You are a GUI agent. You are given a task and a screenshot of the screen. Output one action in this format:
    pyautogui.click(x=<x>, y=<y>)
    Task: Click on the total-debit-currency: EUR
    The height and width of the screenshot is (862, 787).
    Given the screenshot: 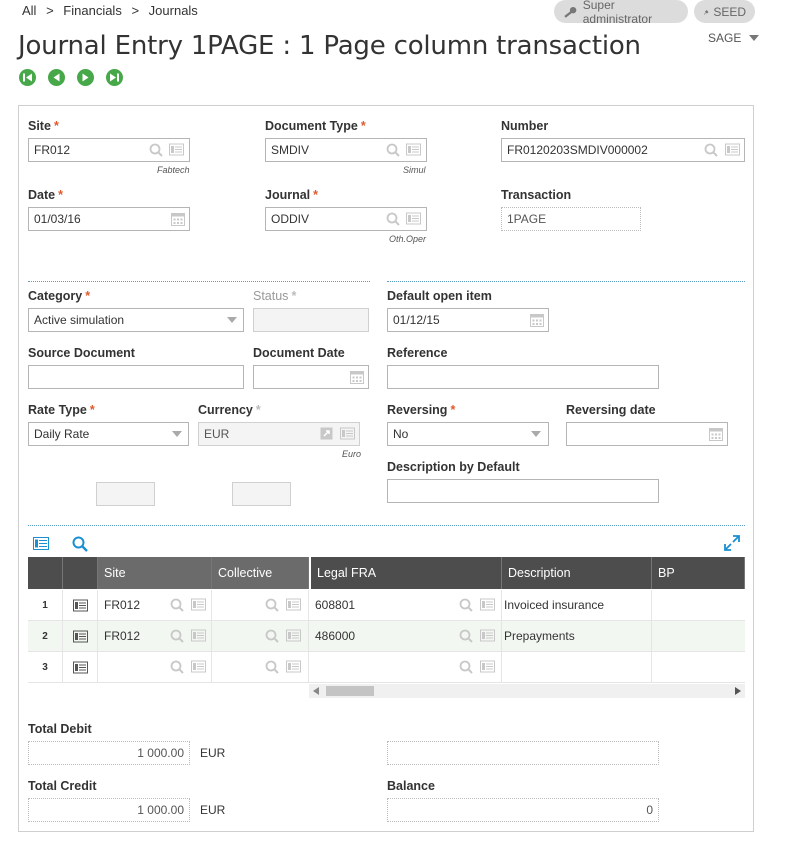 What is the action you would take?
    pyautogui.click(x=213, y=753)
    